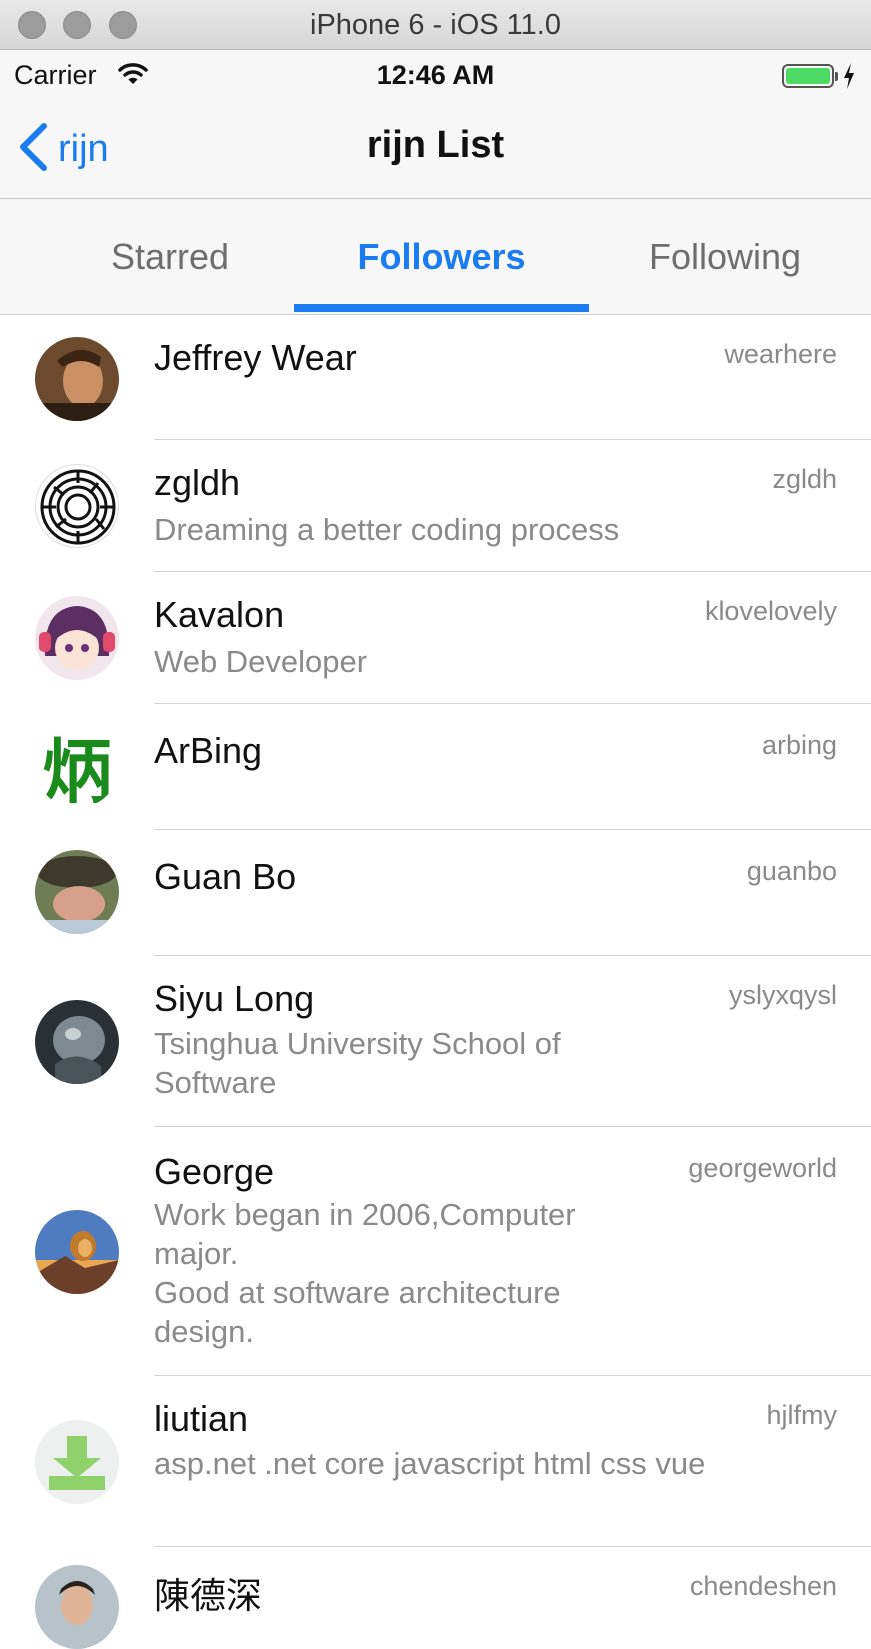  I want to click on lion-avatar-icon, so click(77, 1252).